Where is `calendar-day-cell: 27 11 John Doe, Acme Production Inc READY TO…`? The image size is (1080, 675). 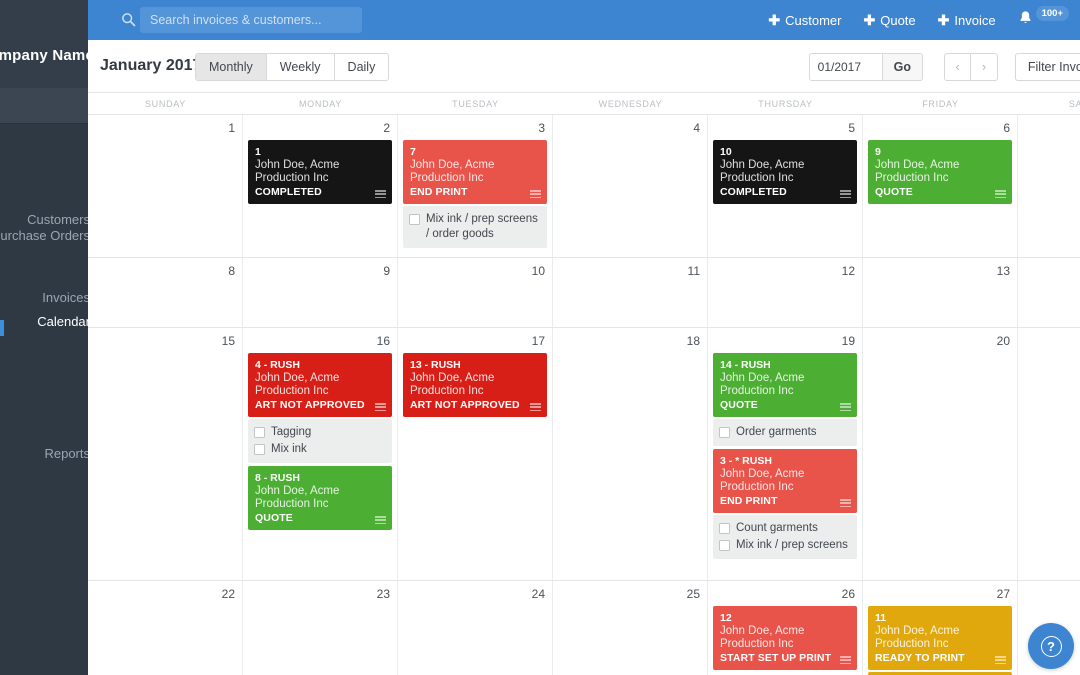
calendar-day-cell: 27 11 John Doe, Acme Production Inc READY TO… is located at coordinates (940, 628).